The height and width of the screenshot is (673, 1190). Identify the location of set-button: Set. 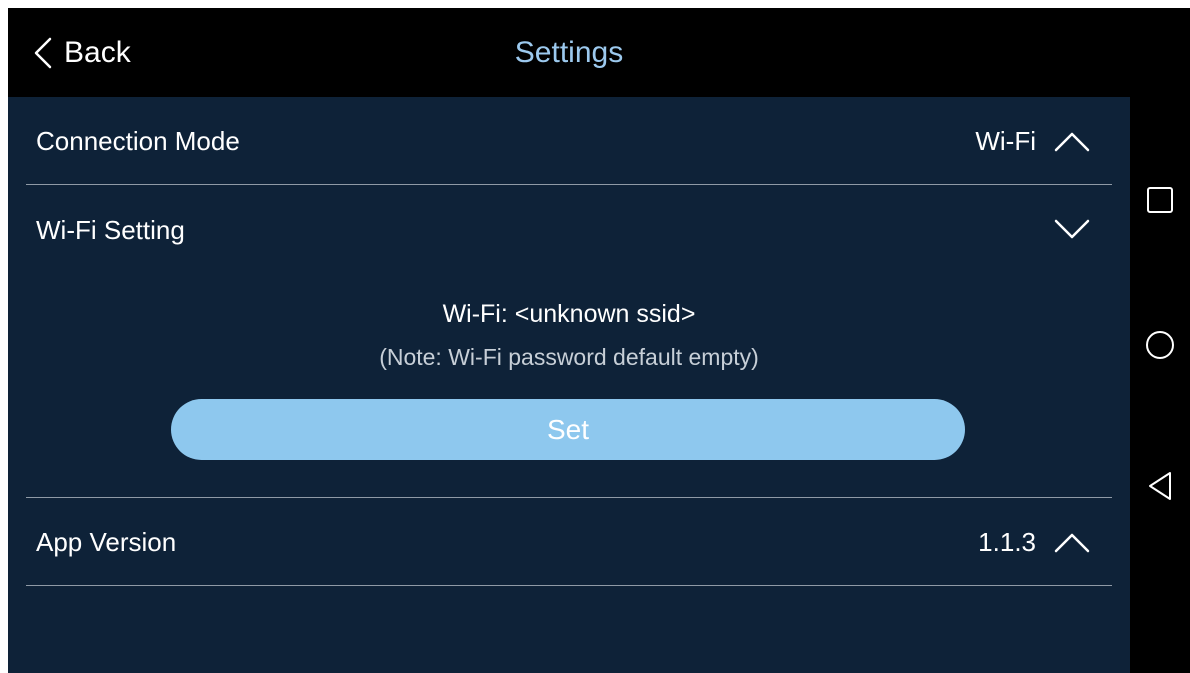
(568, 429).